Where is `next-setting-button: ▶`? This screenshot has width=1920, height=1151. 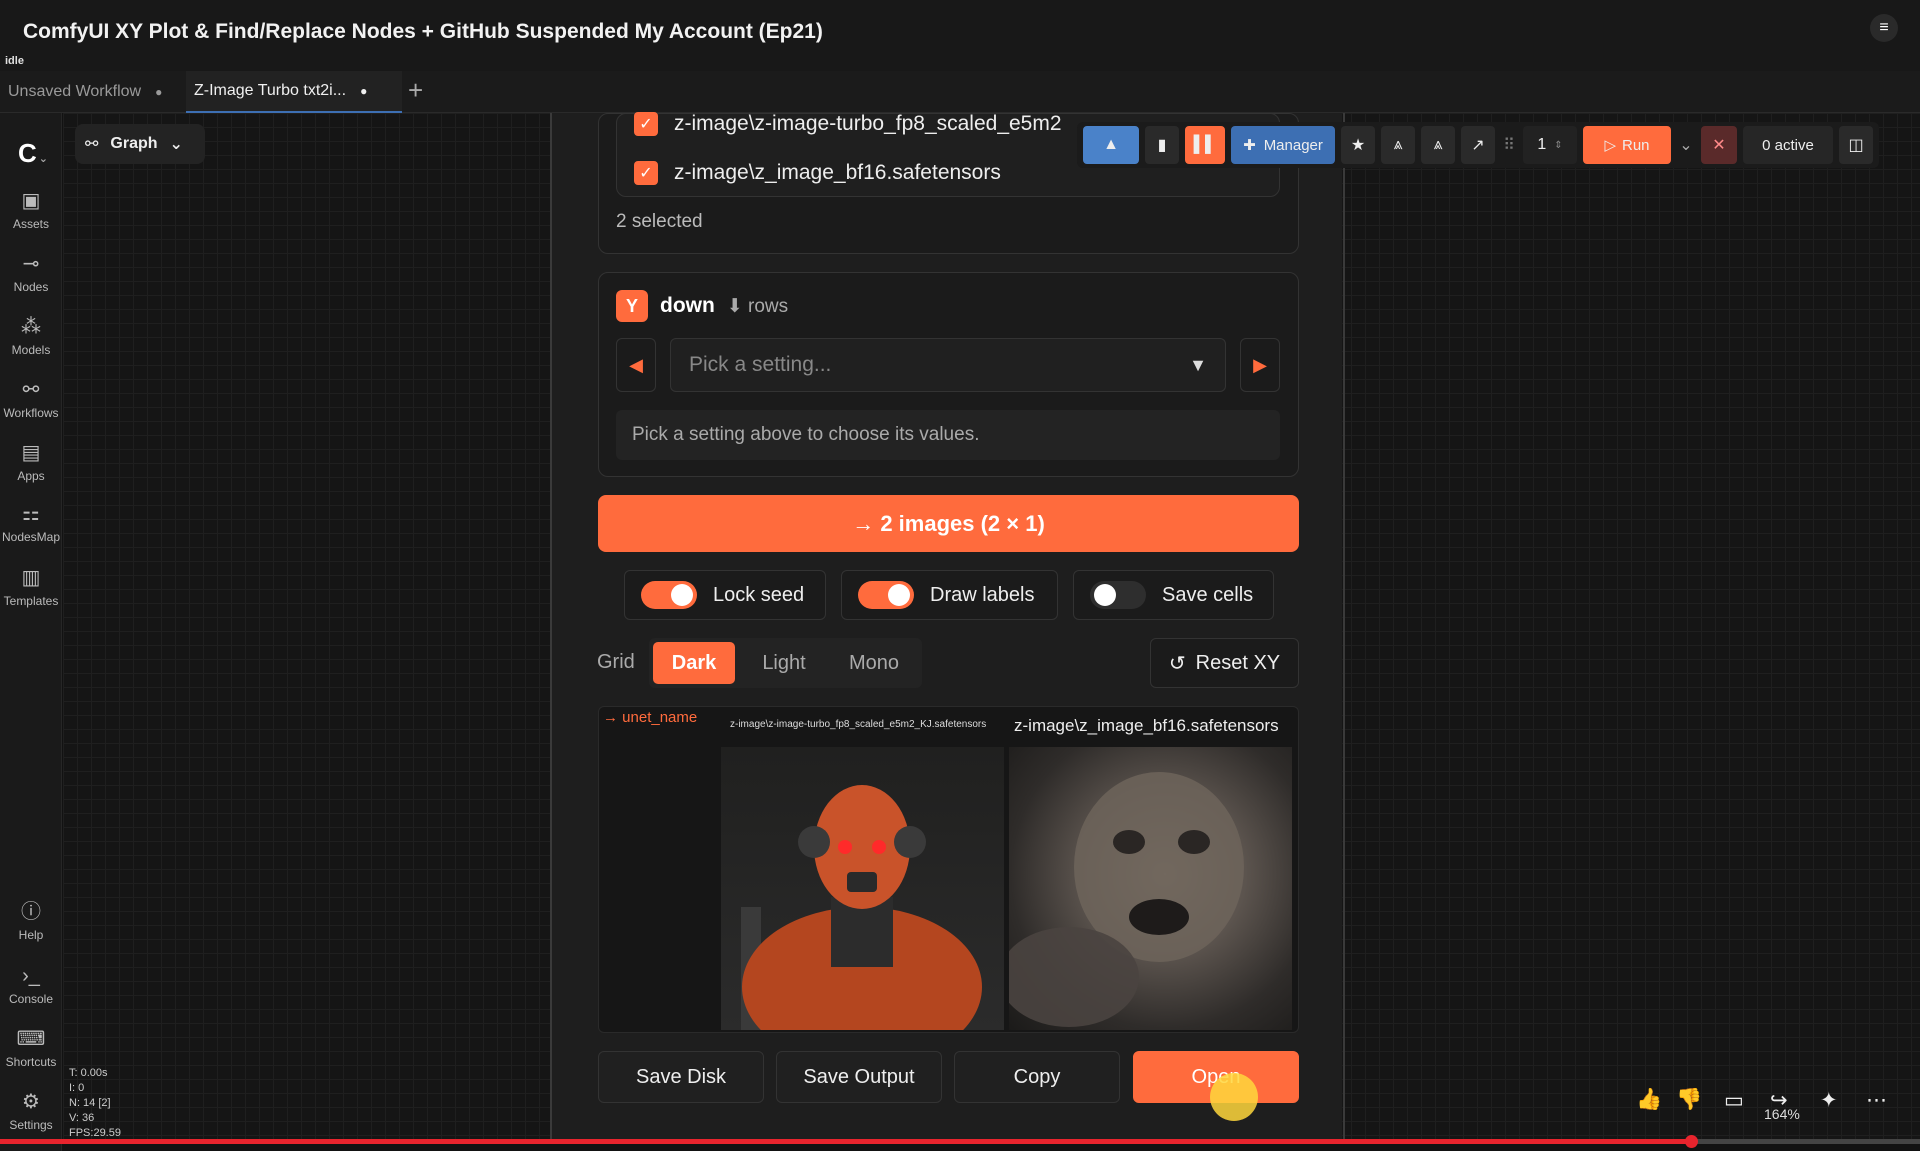 next-setting-button: ▶ is located at coordinates (1260, 365).